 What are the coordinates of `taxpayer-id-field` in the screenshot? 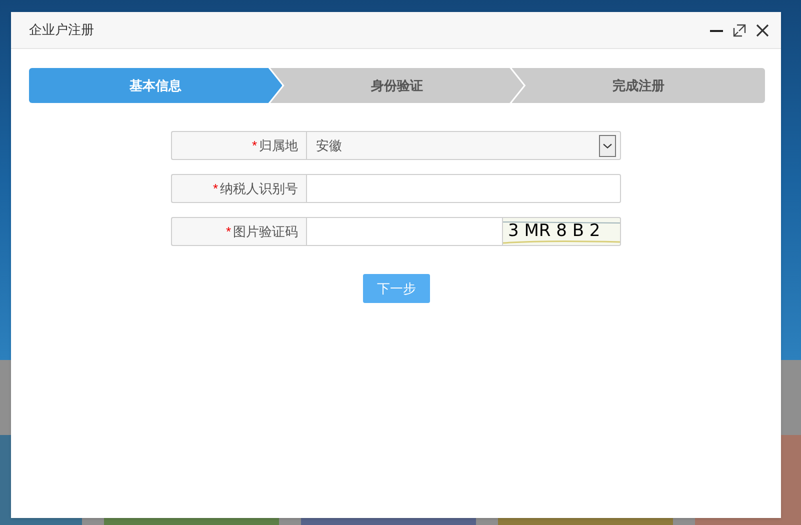 It's located at (463, 188).